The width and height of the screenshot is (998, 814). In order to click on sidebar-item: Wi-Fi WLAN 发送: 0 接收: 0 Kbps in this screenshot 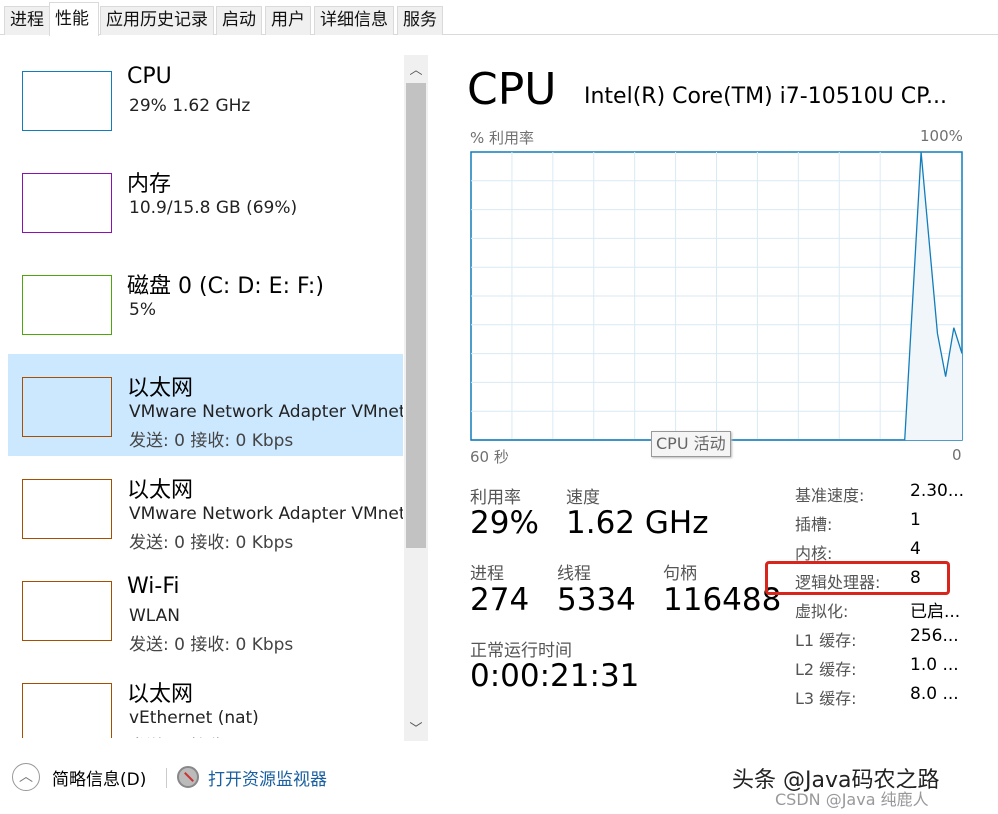, I will do `click(205, 609)`.